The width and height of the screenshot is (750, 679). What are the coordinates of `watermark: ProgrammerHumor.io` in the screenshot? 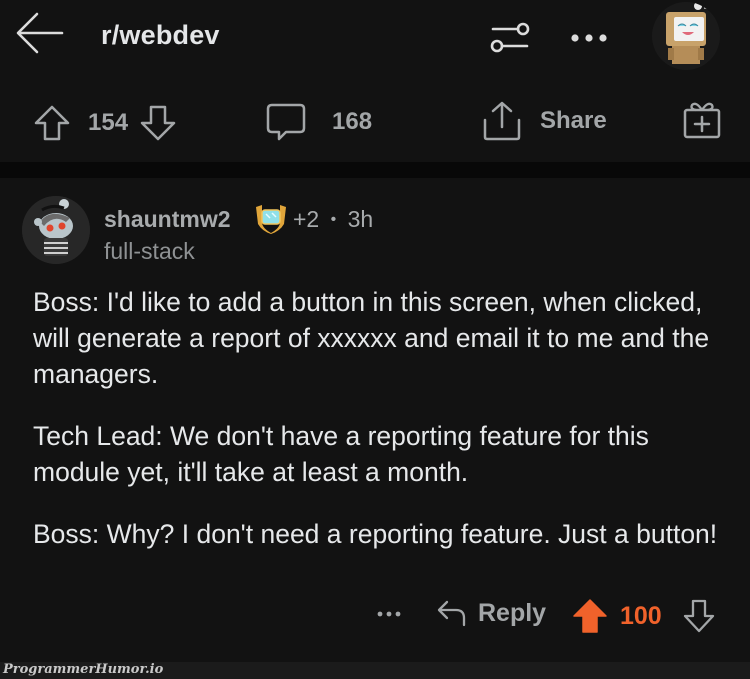 It's located at (83, 669).